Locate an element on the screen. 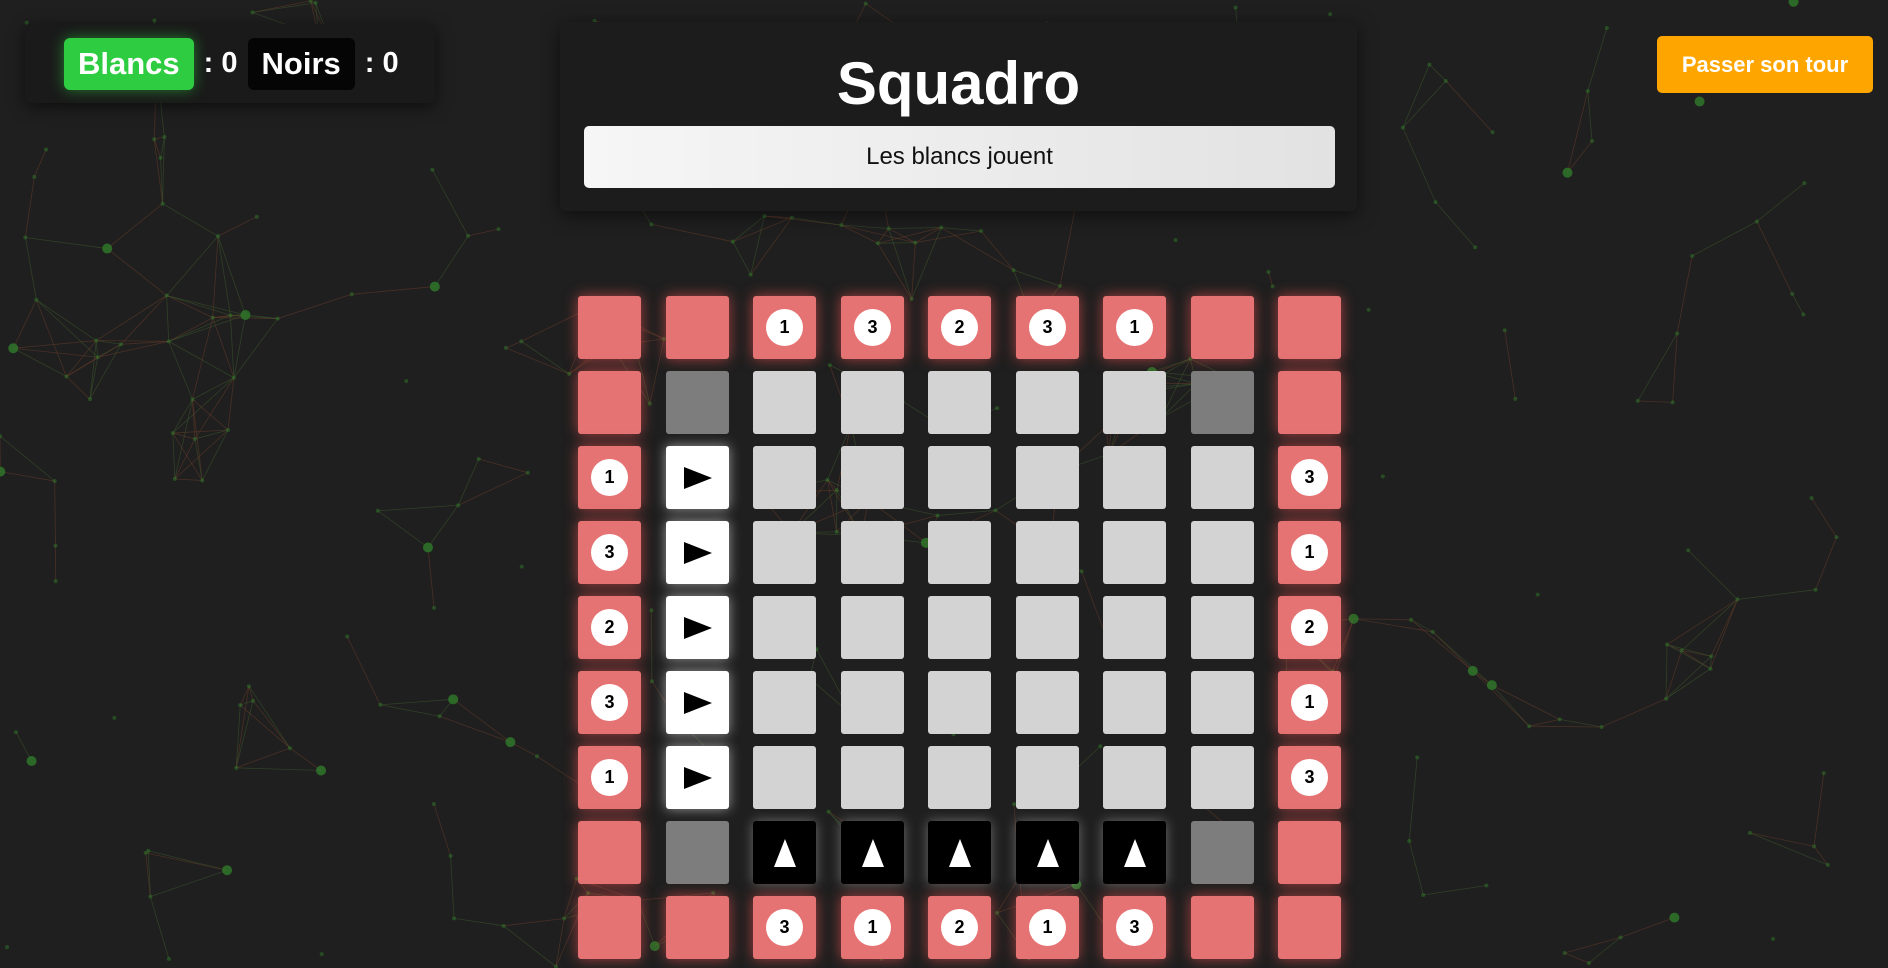 The height and width of the screenshot is (968, 1888). black-player-badge: Noirs is located at coordinates (301, 63).